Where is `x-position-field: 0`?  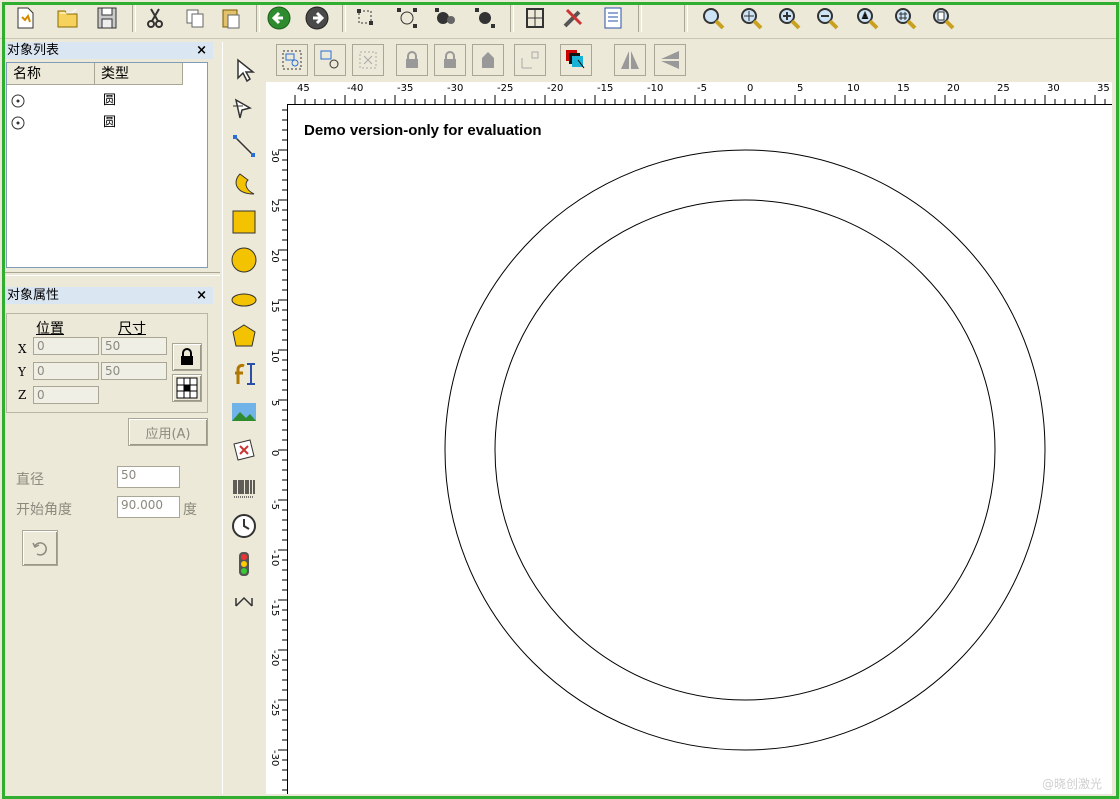 x-position-field: 0 is located at coordinates (66, 346).